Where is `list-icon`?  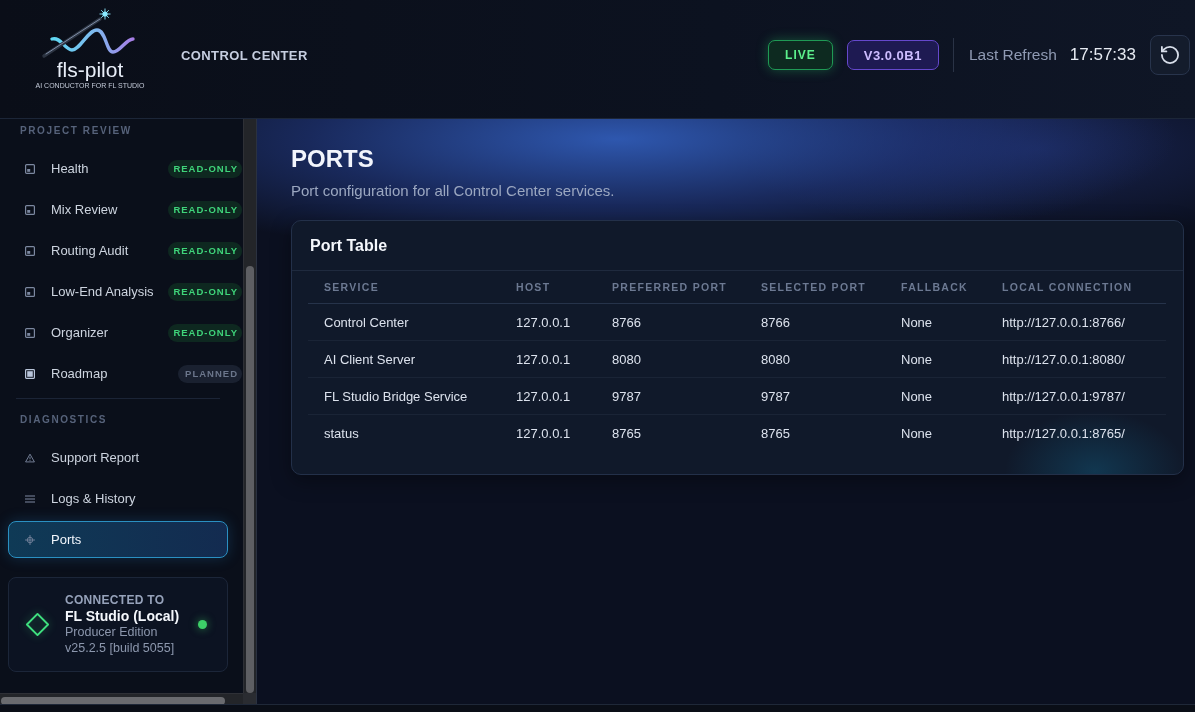
list-icon is located at coordinates (30, 498).